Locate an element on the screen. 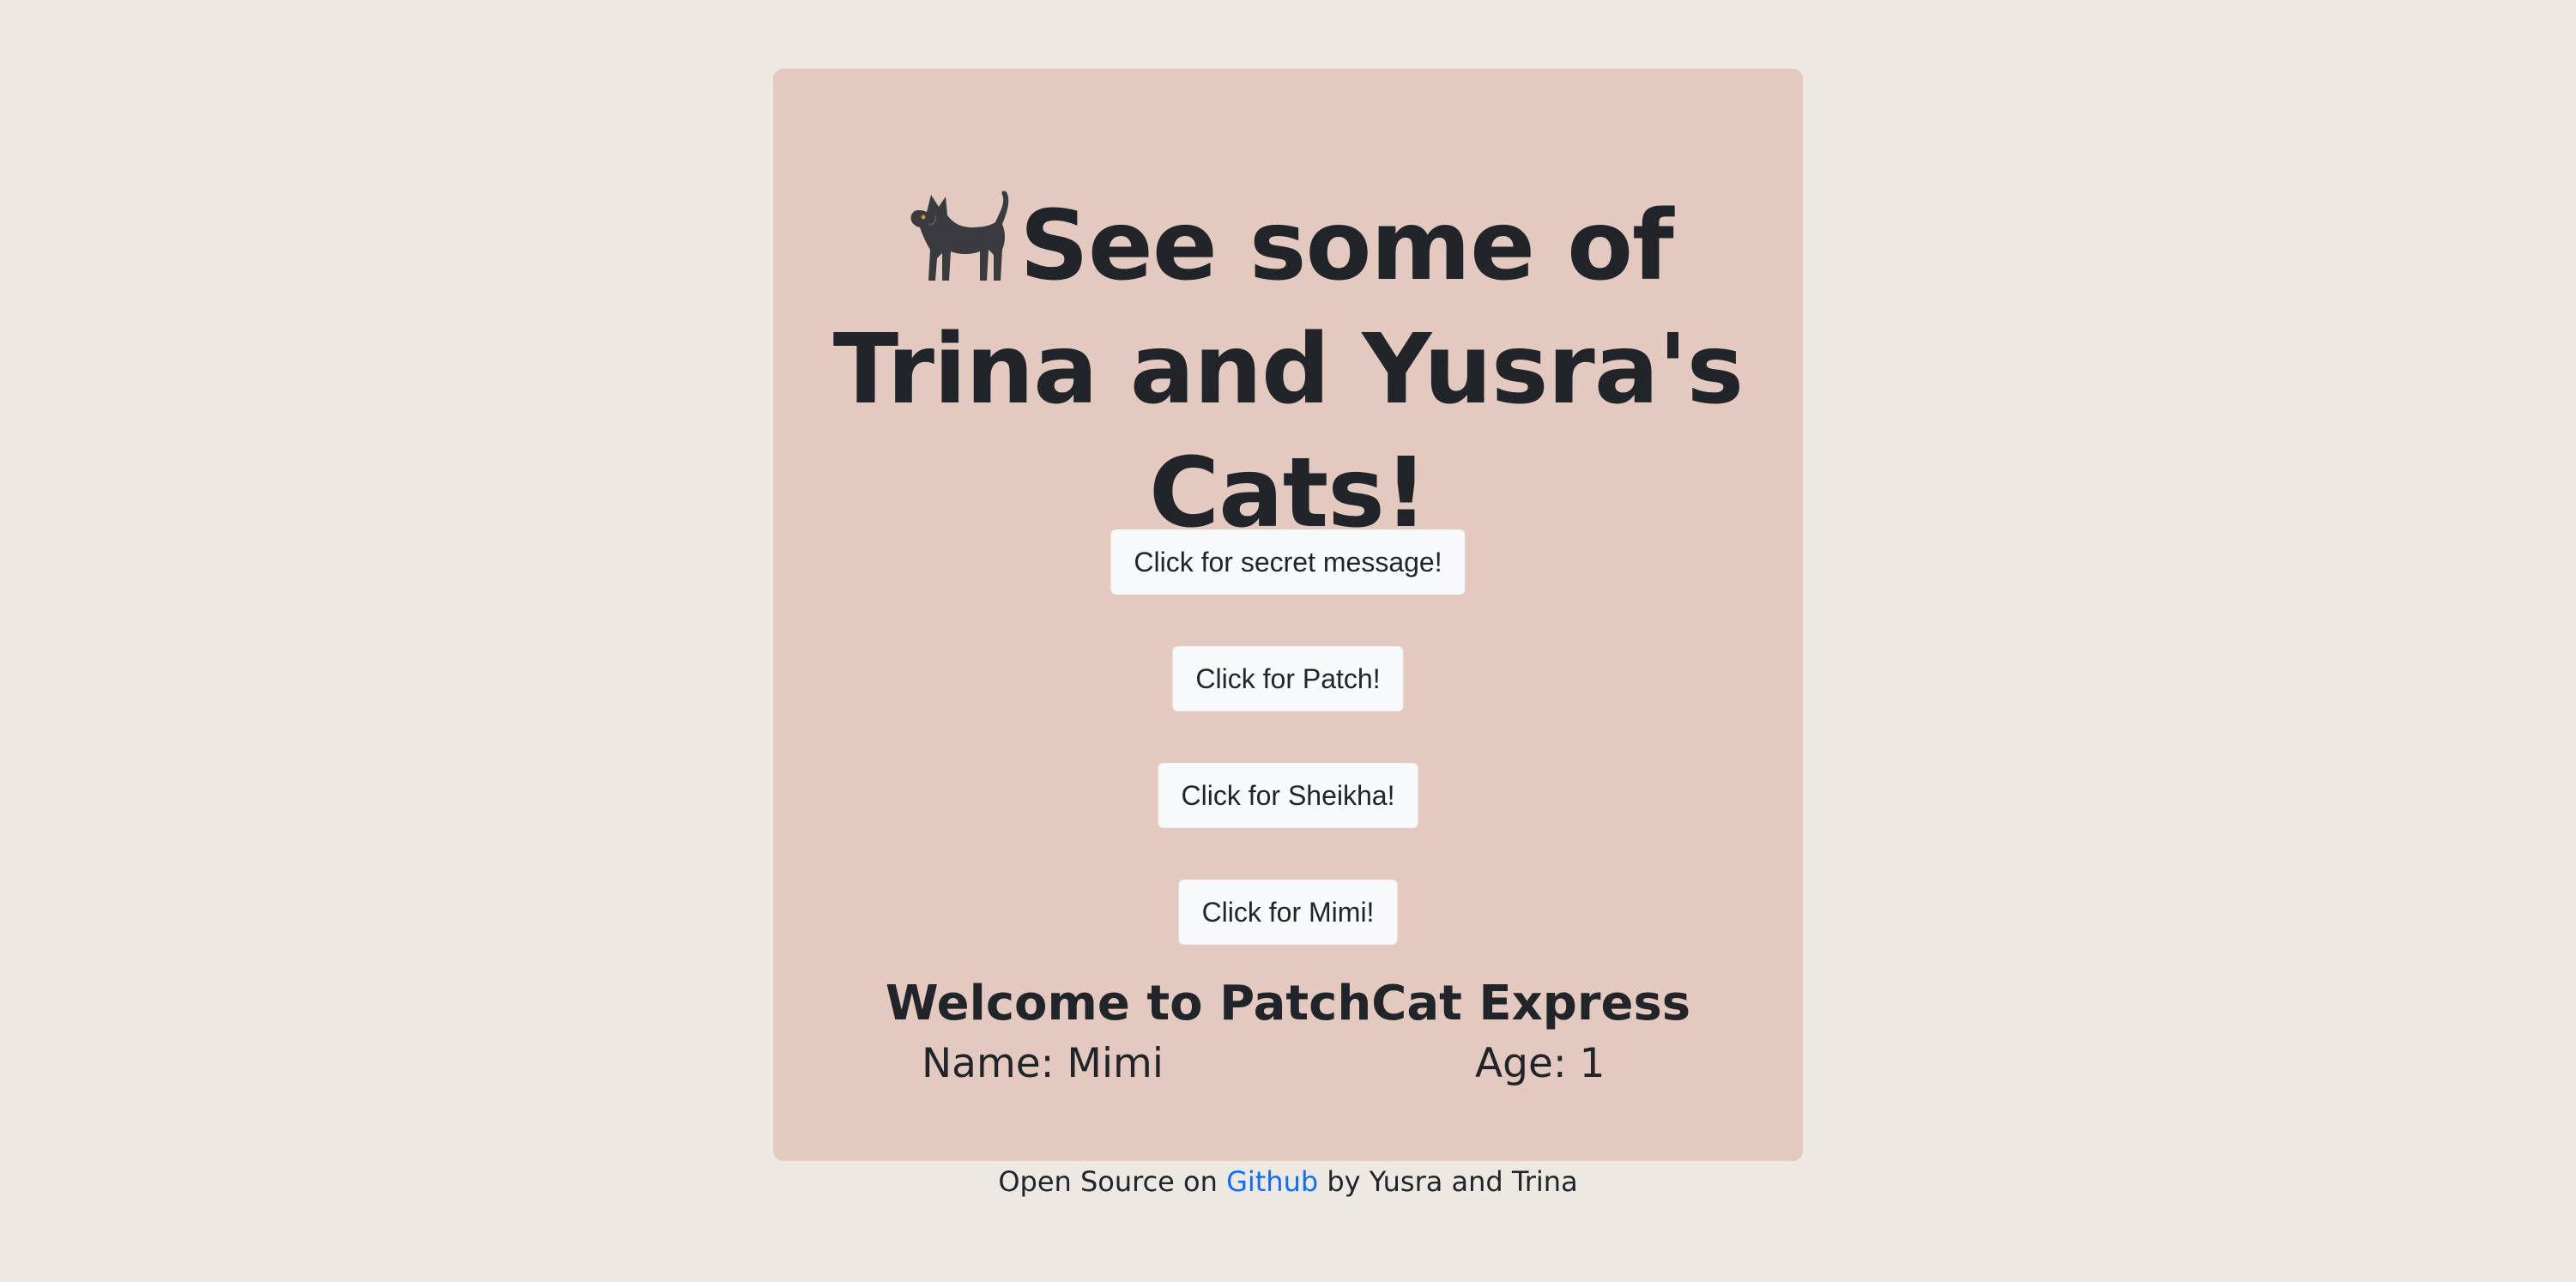 The height and width of the screenshot is (1282, 2576). footer-prefix: Open Source on is located at coordinates (1112, 1182).